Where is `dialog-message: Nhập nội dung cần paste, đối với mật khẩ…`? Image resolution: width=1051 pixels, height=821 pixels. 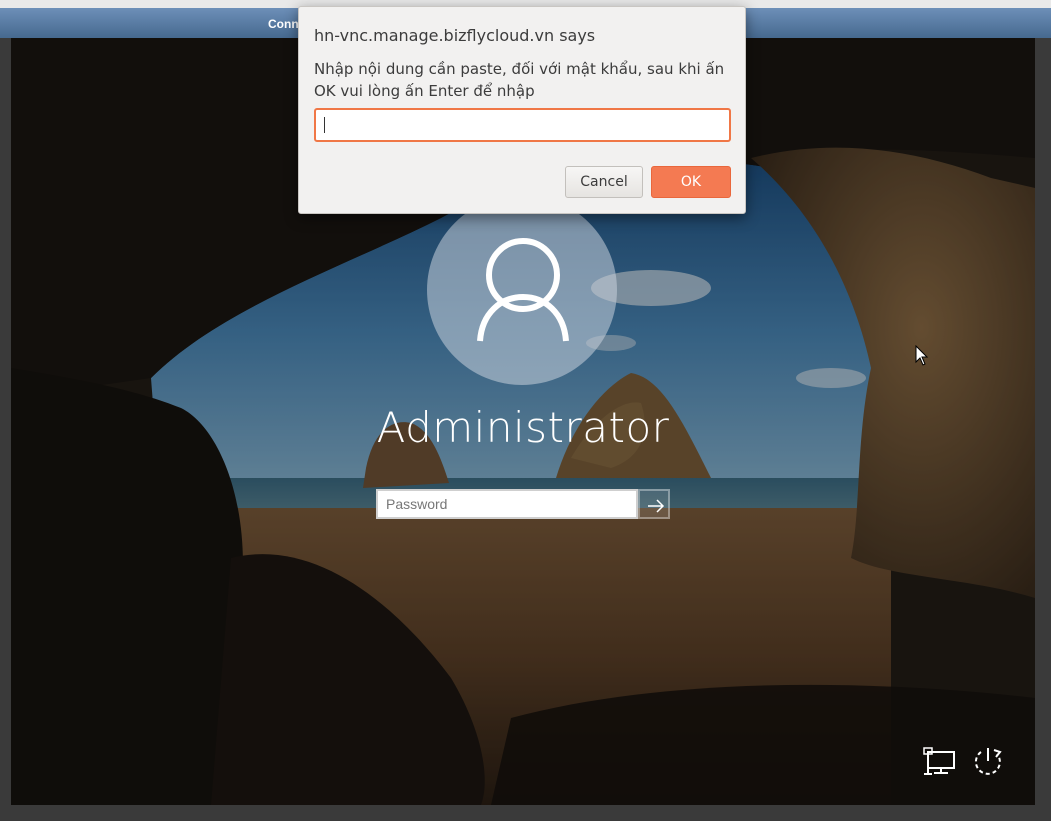 dialog-message: Nhập nội dung cần paste, đối với mật khẩ… is located at coordinates (519, 80).